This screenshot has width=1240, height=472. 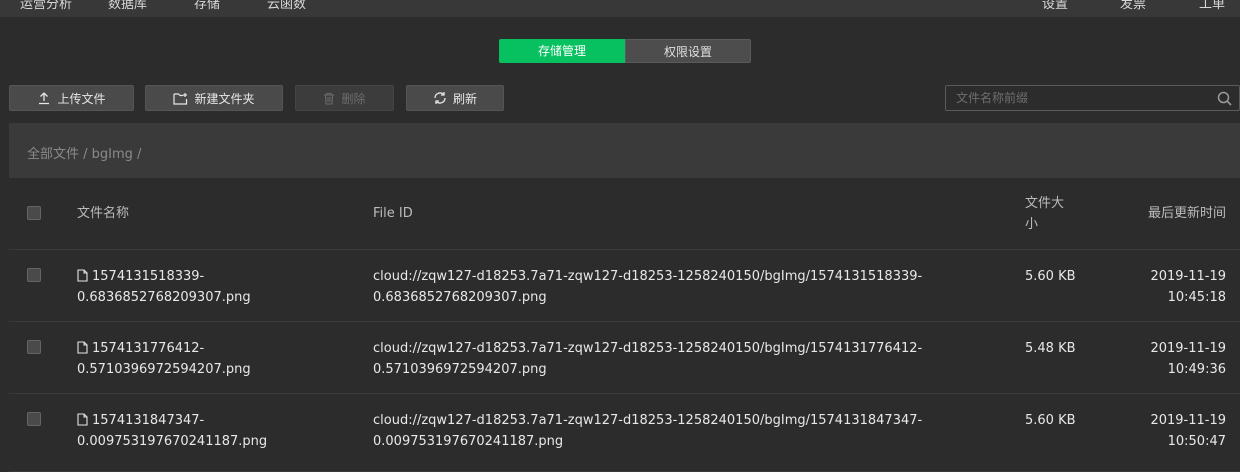 What do you see at coordinates (44, 98) in the screenshot?
I see `upload-icon` at bounding box center [44, 98].